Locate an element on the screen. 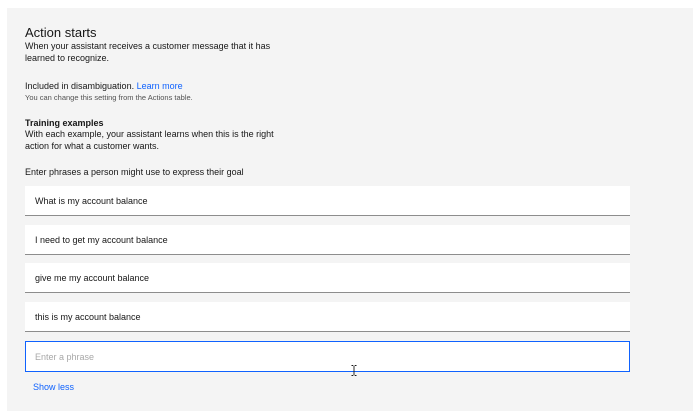 This screenshot has height=419, width=700. training-example-field: this is my account balance is located at coordinates (327, 317).